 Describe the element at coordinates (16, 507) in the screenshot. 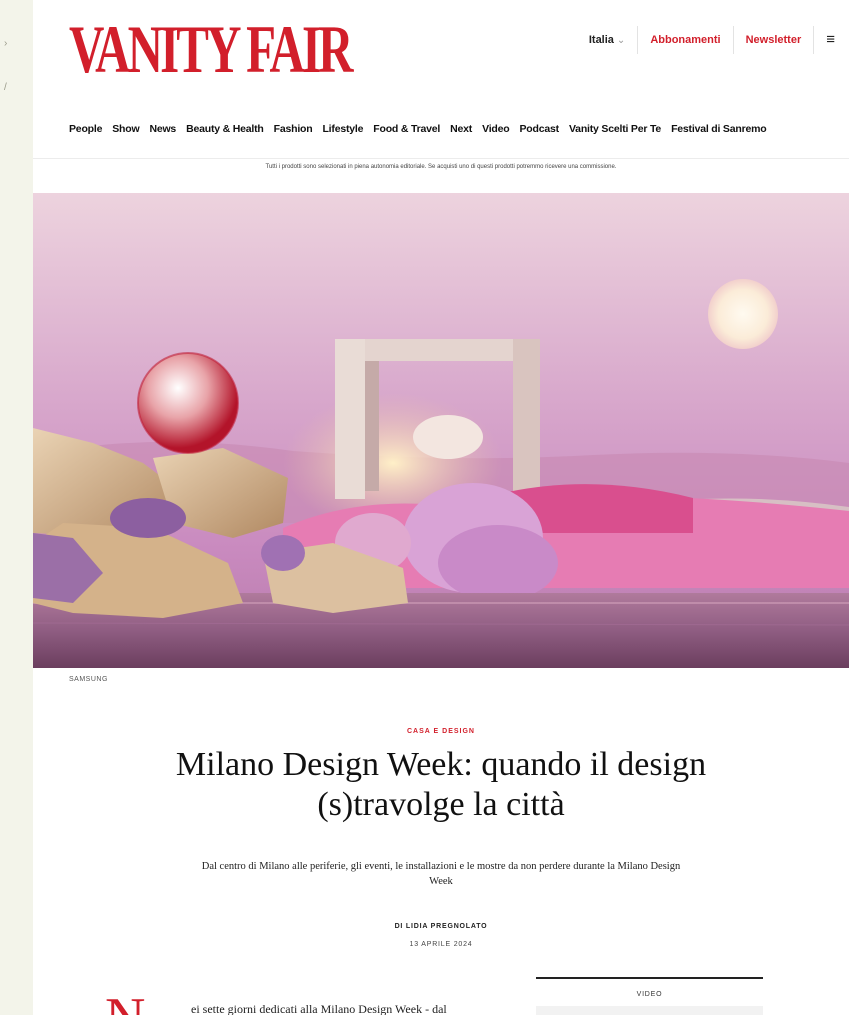

I see `left-browser-strip: › /` at that location.